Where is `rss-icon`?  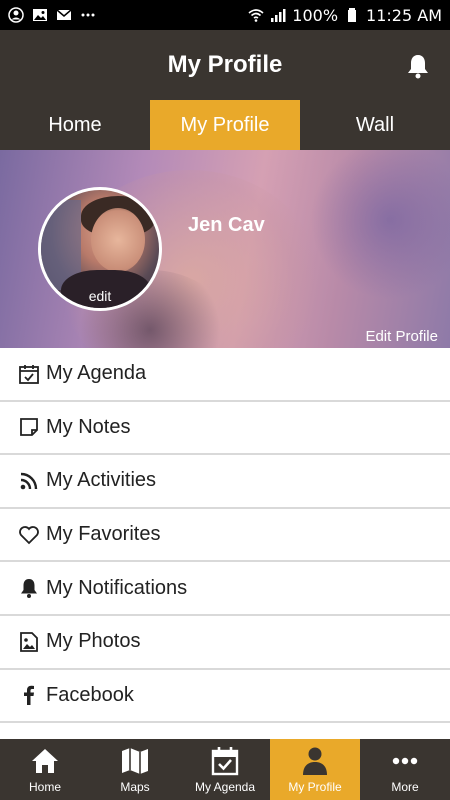
rss-icon is located at coordinates (29, 481).